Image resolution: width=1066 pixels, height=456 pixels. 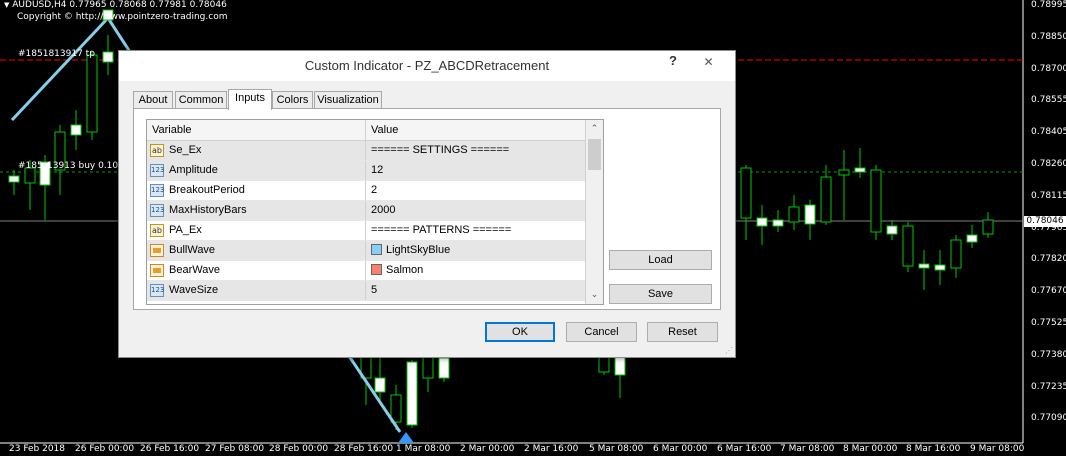 What do you see at coordinates (475, 250) in the screenshot?
I see `row-value: LightSkyBlue` at bounding box center [475, 250].